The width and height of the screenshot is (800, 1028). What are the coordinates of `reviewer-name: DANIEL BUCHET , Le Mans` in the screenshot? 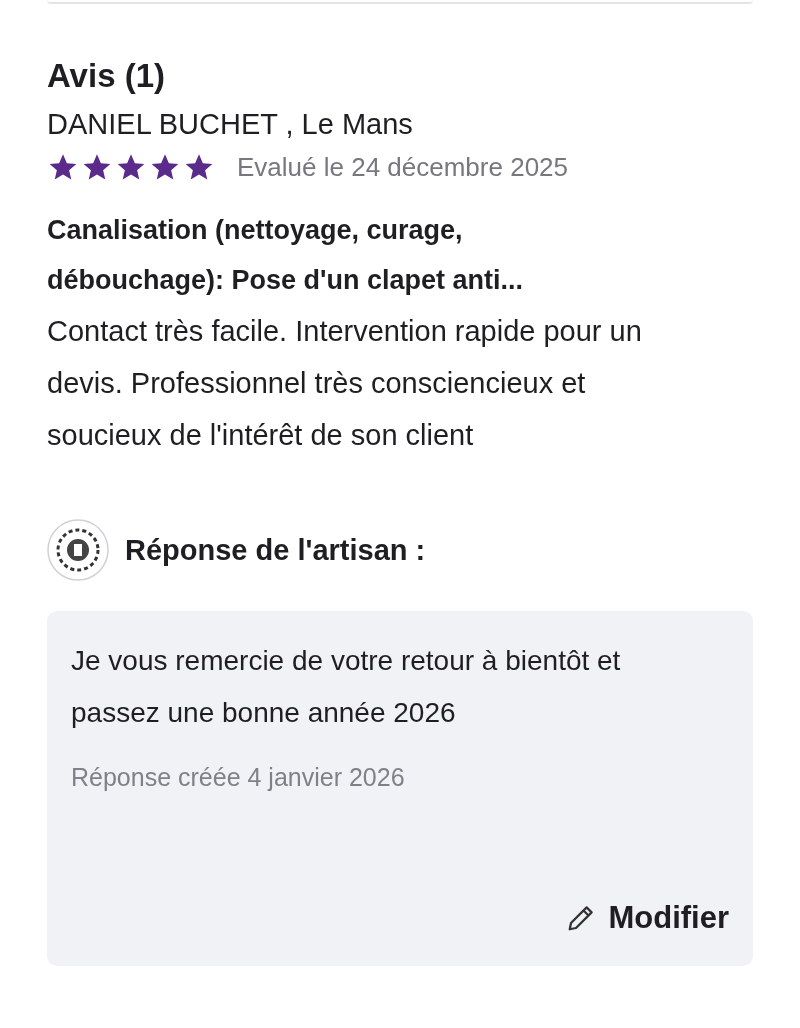 It's located at (230, 124).